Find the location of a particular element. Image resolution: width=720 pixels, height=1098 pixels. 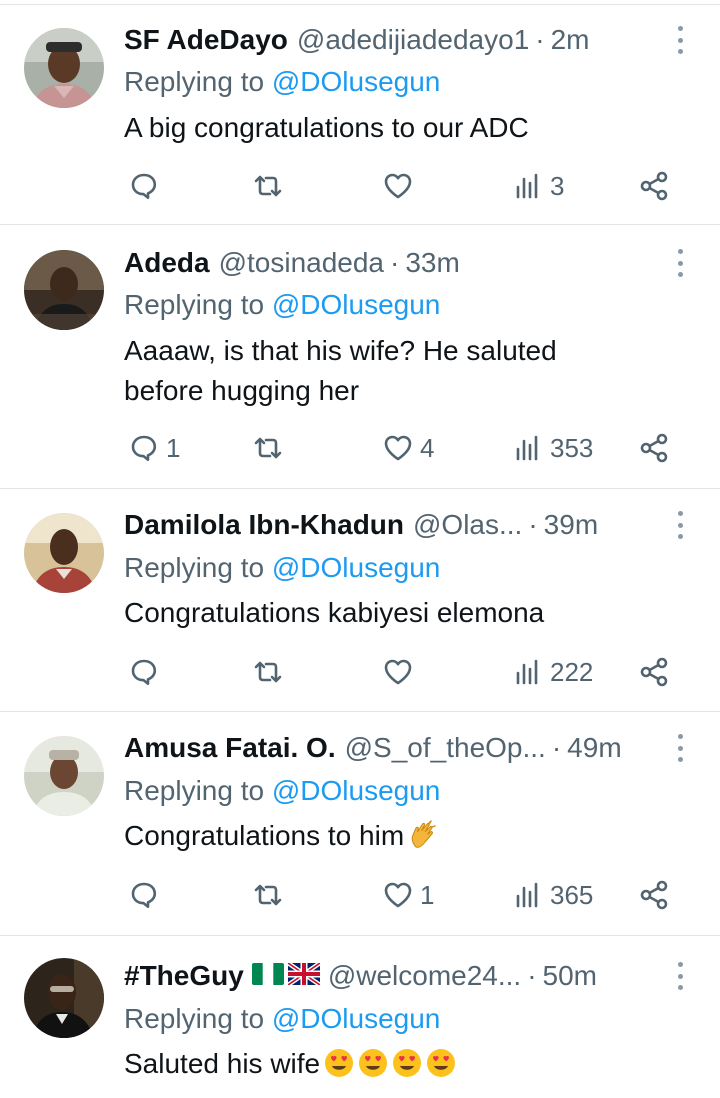

views-button: 353 is located at coordinates (552, 448).